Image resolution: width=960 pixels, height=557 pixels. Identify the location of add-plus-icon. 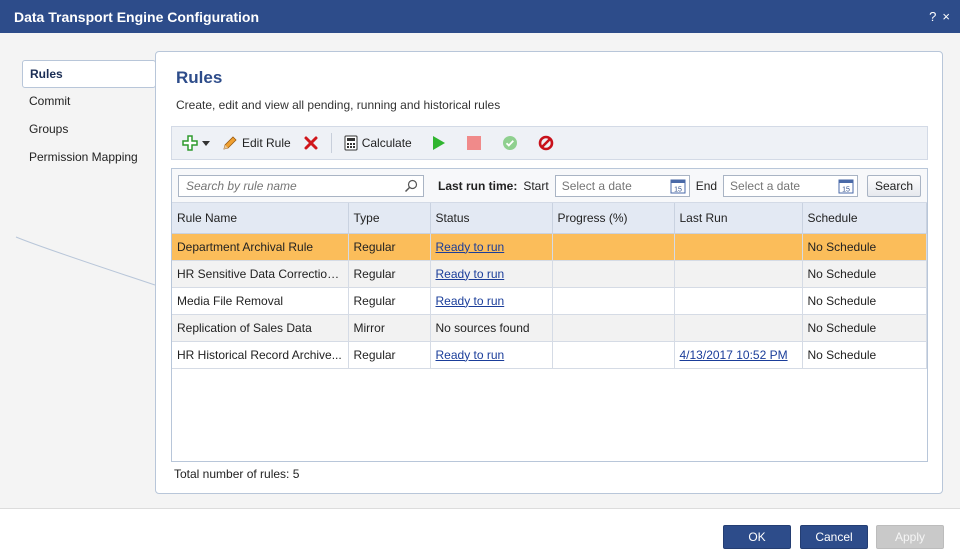
(190, 143).